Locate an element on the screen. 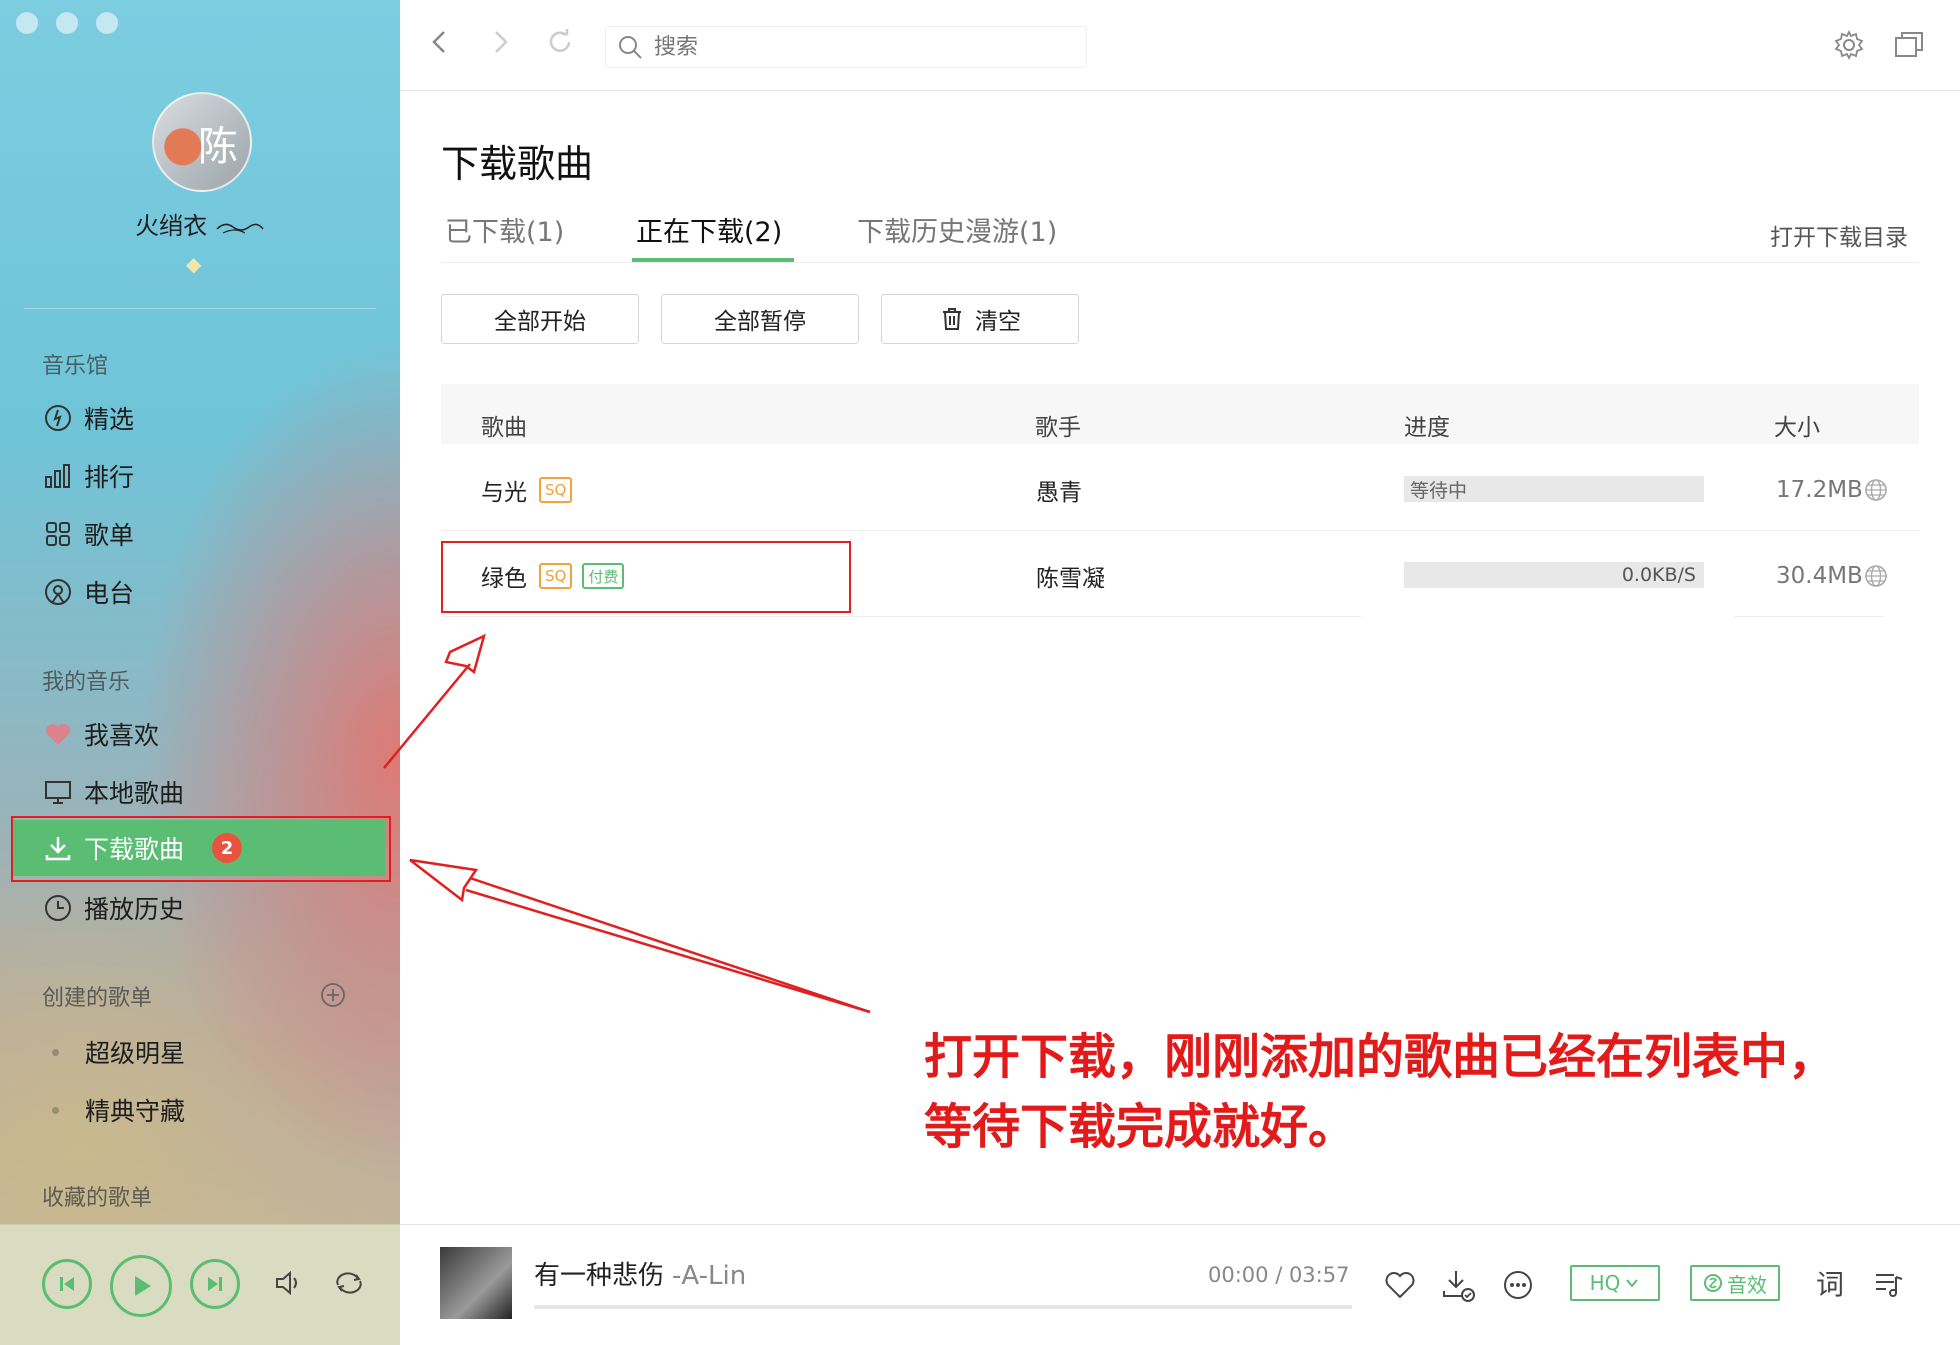 This screenshot has width=1960, height=1345. arrow-to-sidebar-icon is located at coordinates (640, 936).